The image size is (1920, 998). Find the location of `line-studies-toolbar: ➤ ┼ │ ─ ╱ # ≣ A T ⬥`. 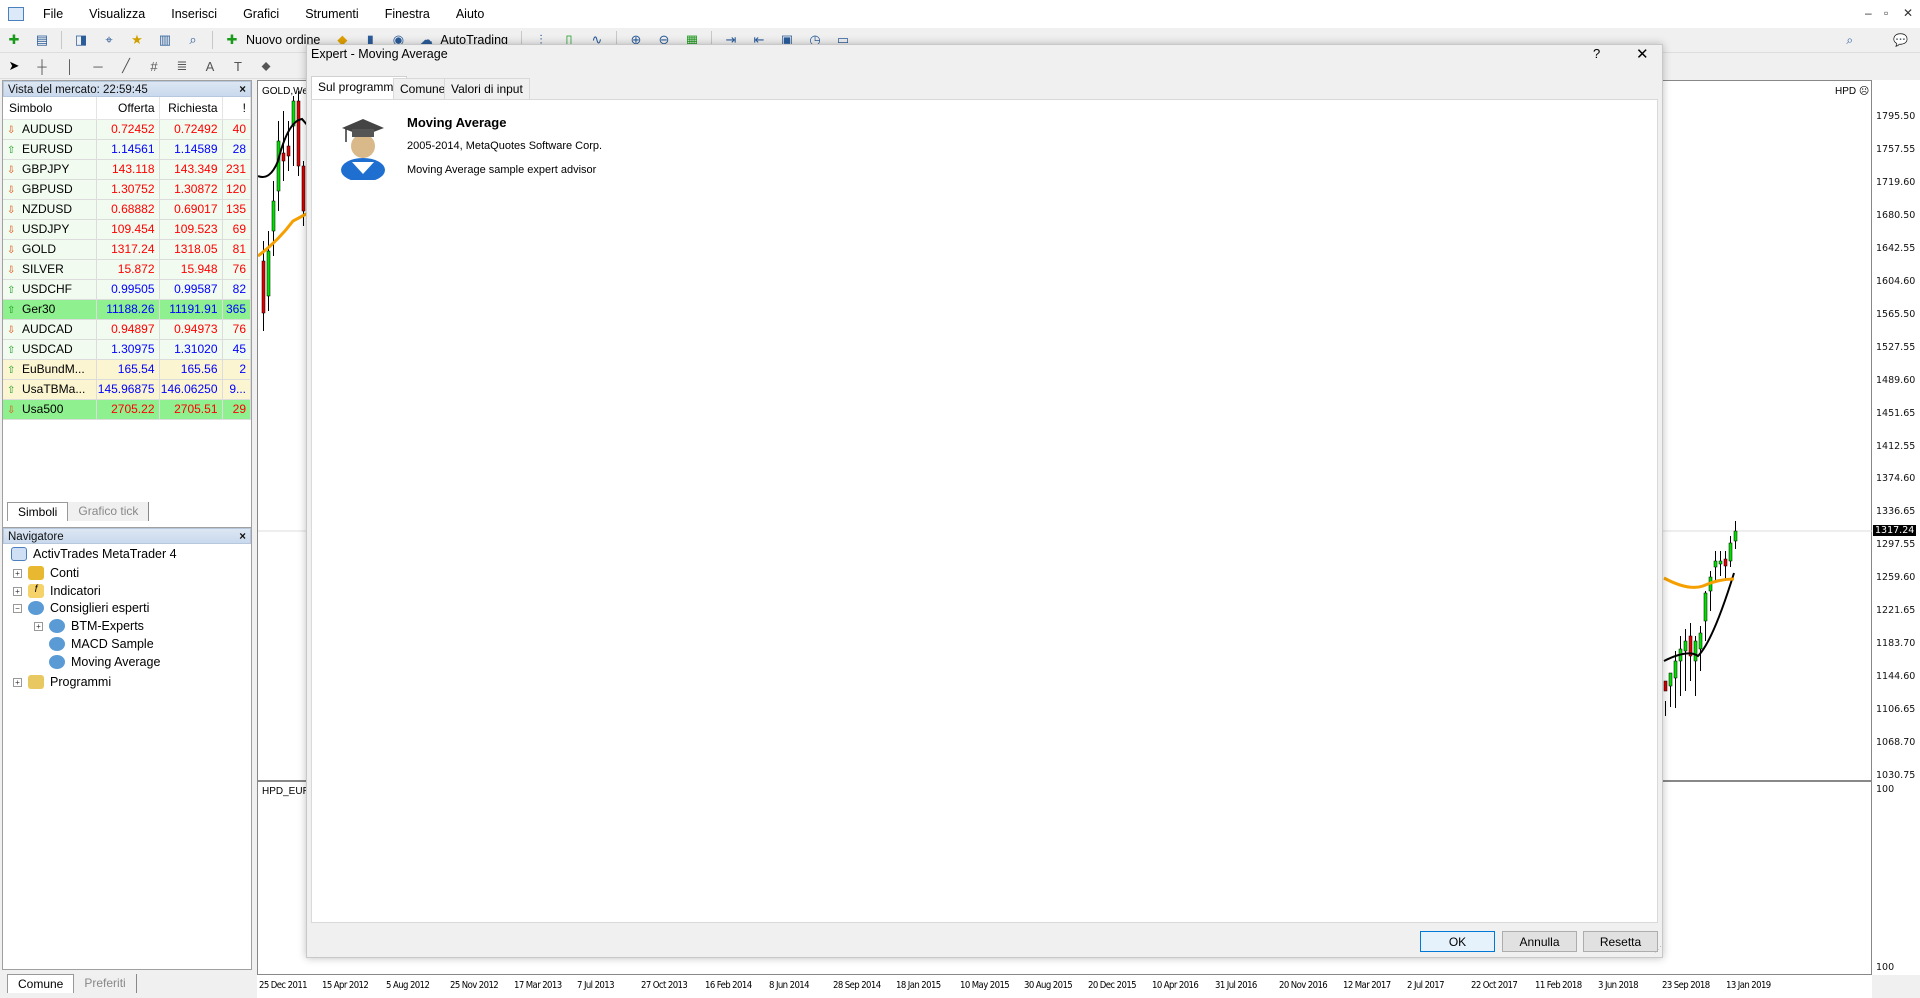

line-studies-toolbar: ➤ ┼ │ ─ ╱ # ≣ A T ⬥ is located at coordinates (155, 66).